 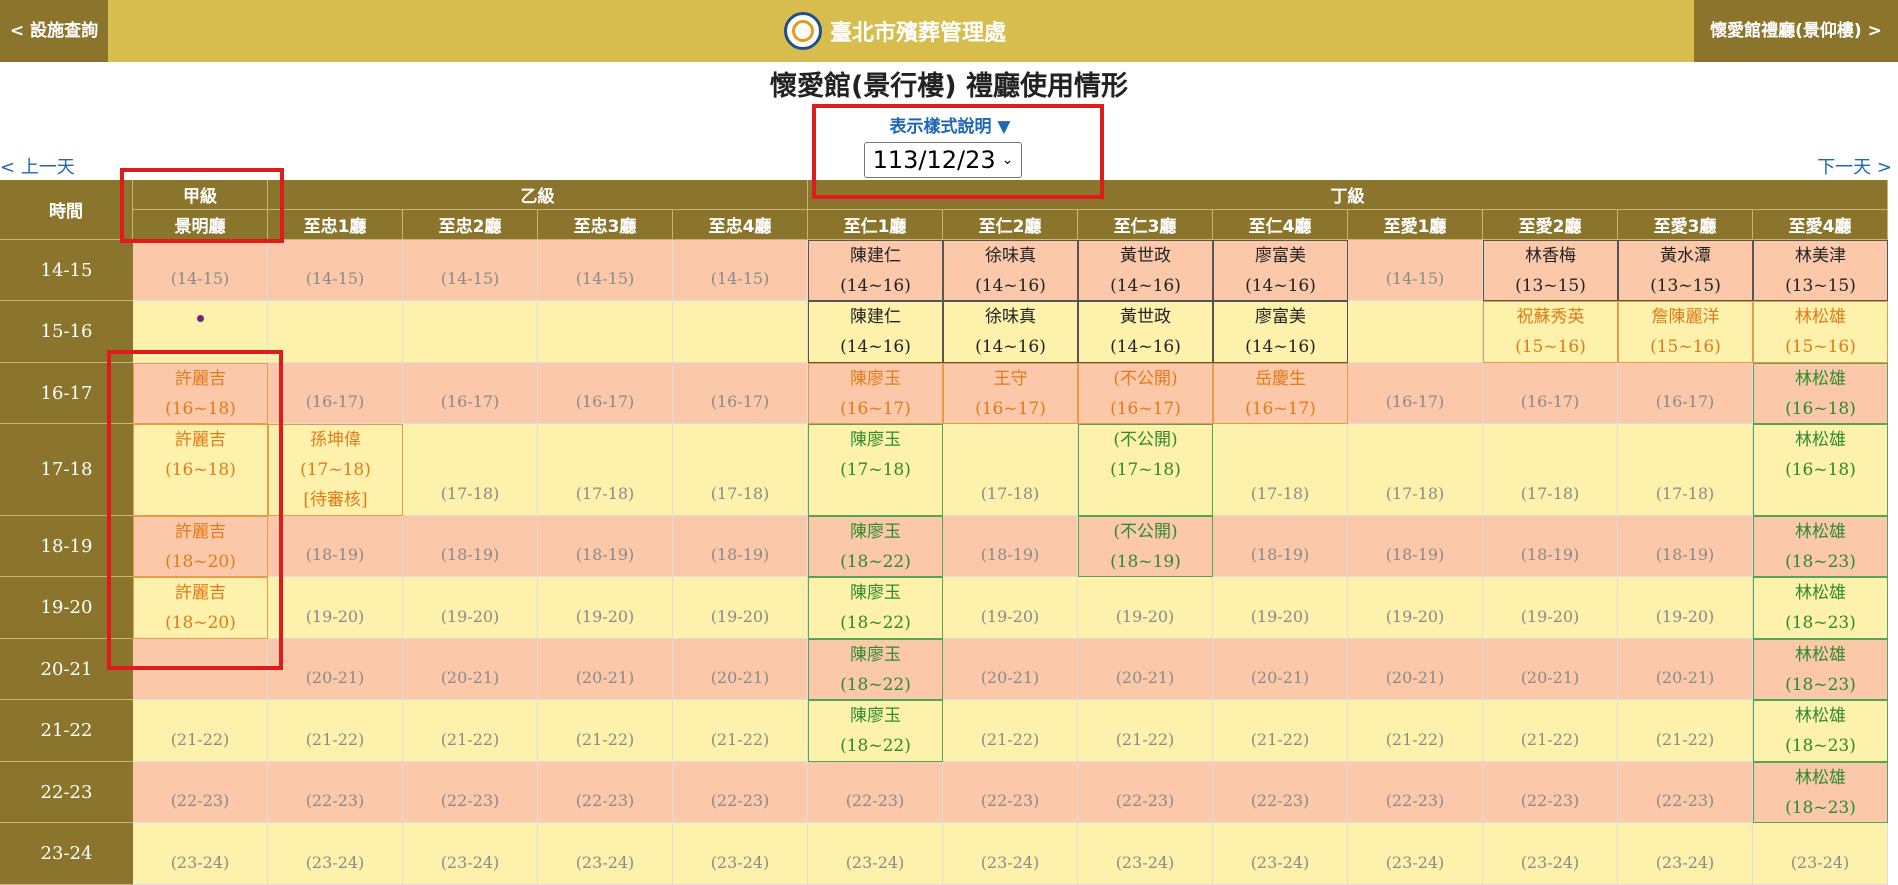 What do you see at coordinates (1280, 393) in the screenshot?
I see `booking-cell: 岳慶生 (16~17)` at bounding box center [1280, 393].